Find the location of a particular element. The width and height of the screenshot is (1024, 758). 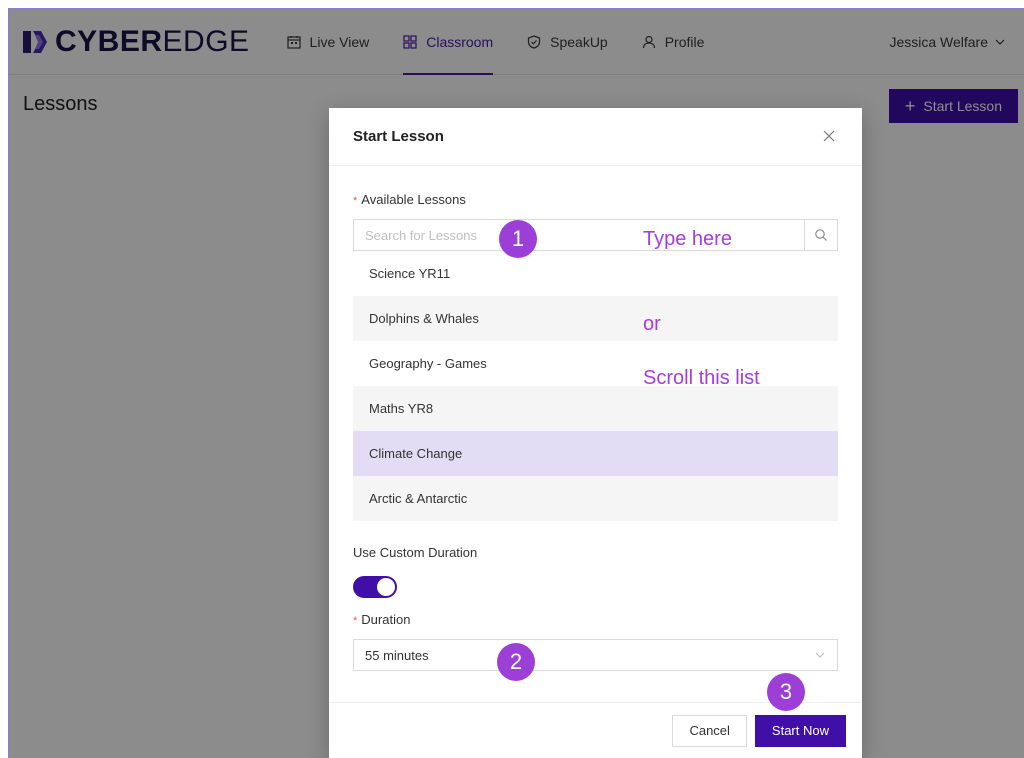

search-button is located at coordinates (820, 235).